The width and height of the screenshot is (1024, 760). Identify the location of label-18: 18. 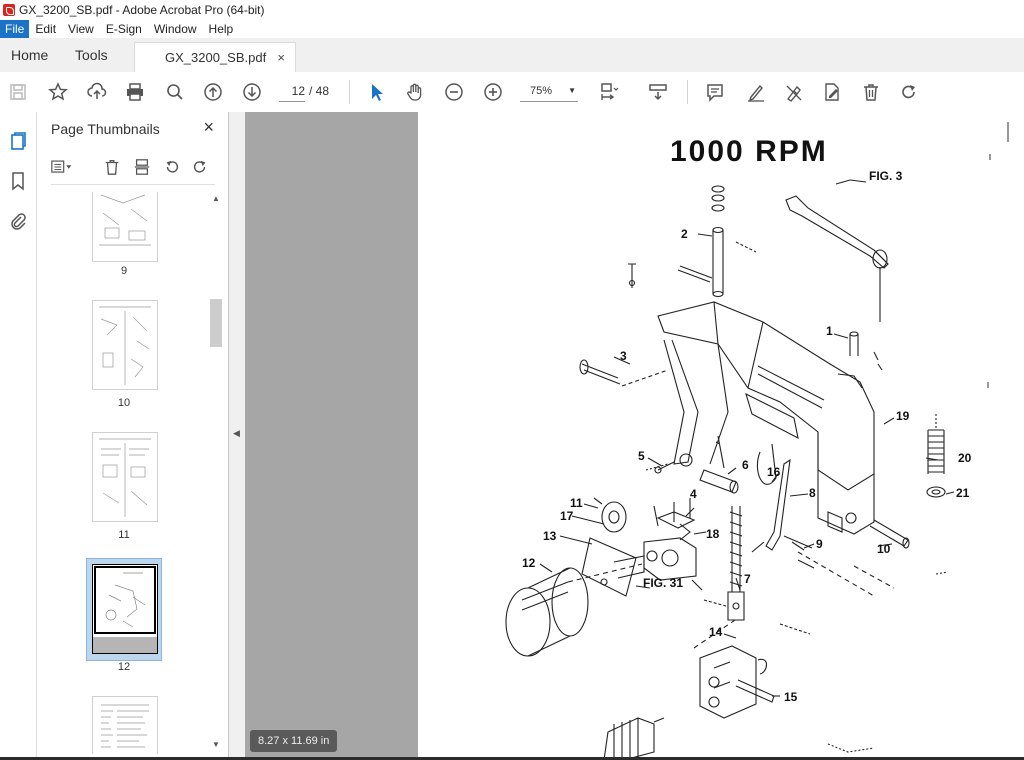
(713, 534).